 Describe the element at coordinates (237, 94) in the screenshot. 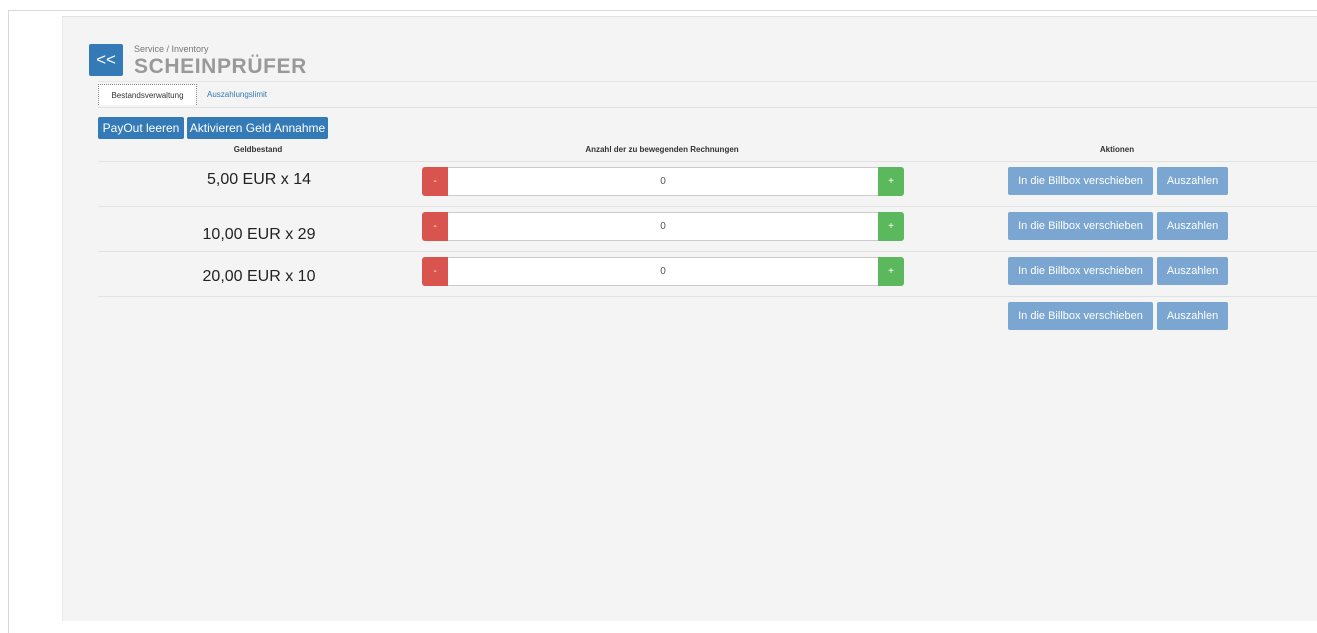

I see `tab-auszahlungslimit: Auszahlungslimit` at that location.